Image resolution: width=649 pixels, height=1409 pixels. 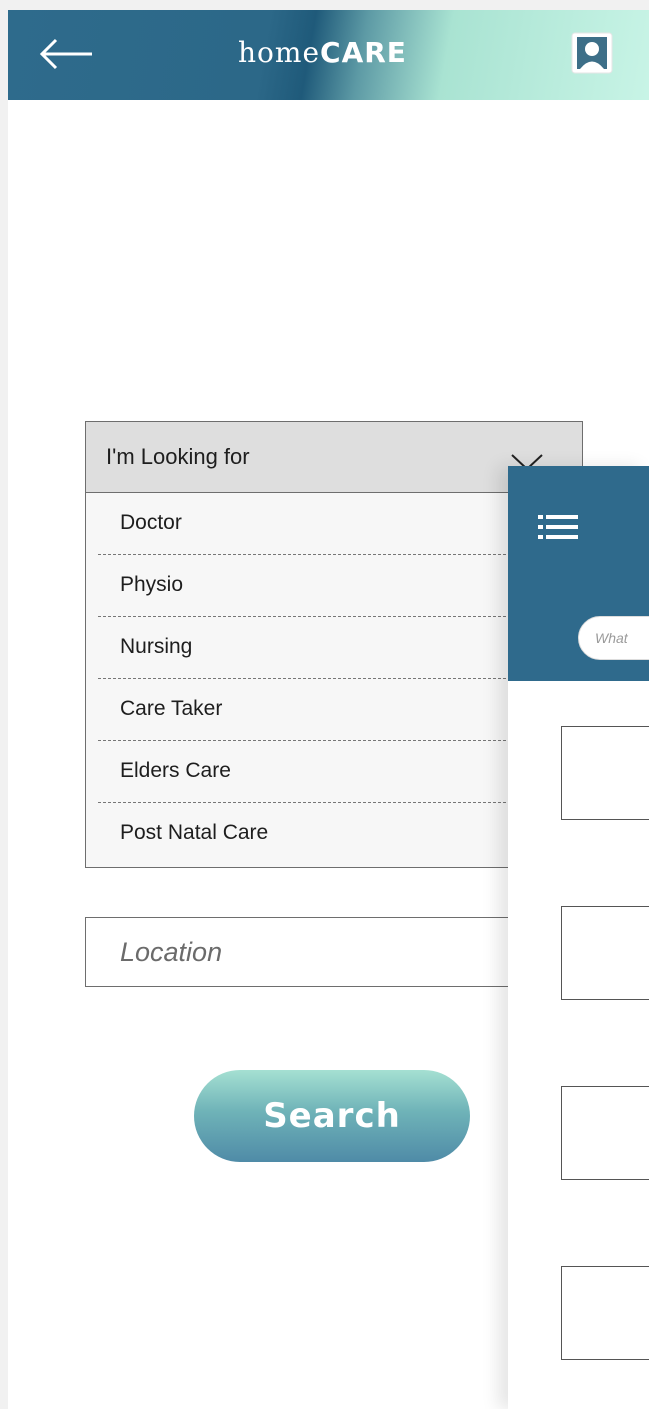 I want to click on app-header: homeCARE, so click(x=328, y=55).